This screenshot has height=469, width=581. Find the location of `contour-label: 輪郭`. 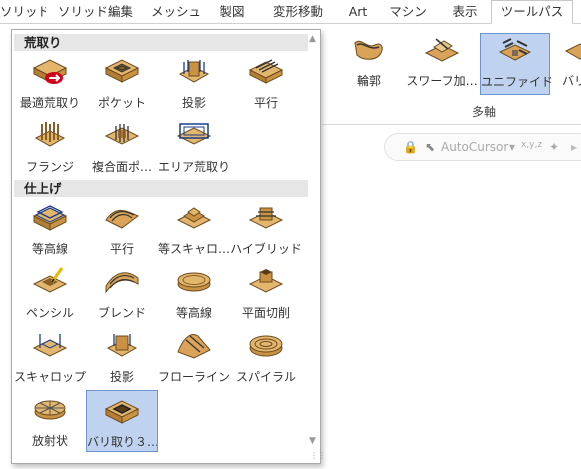

contour-label: 輪郭 is located at coordinates (368, 81).